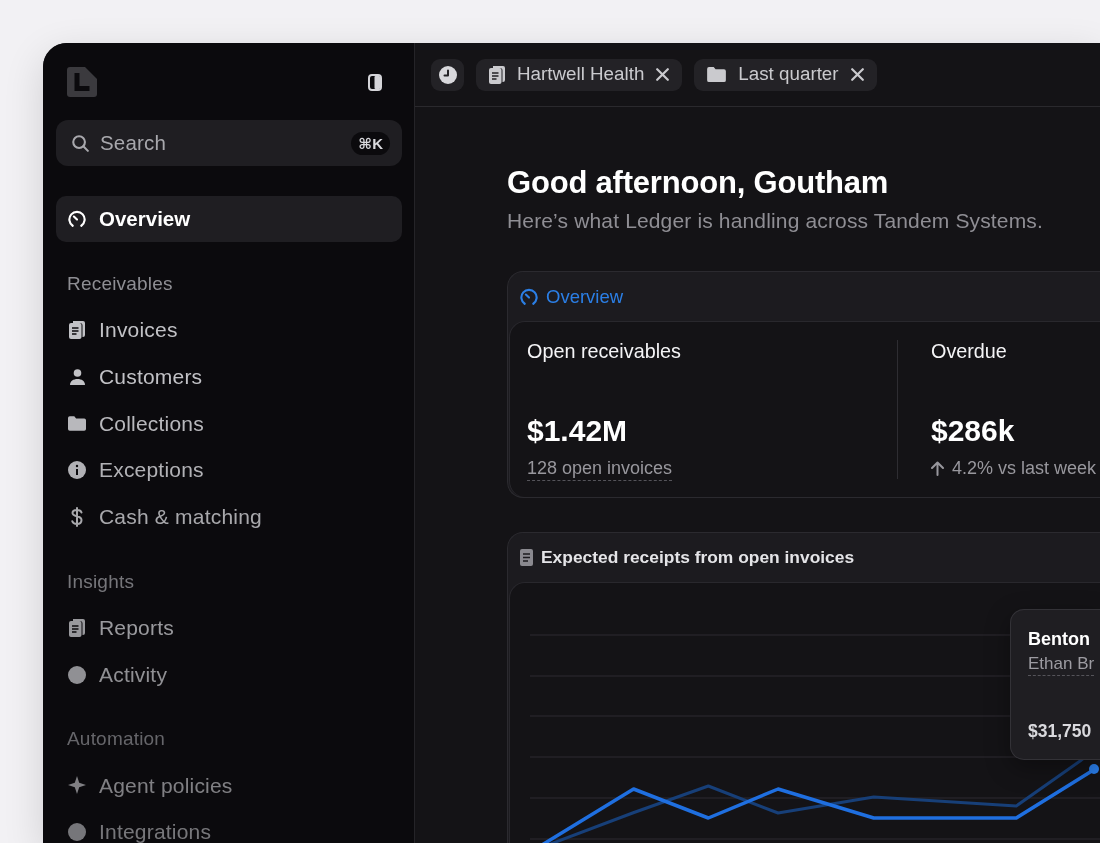 Image resolution: width=1100 pixels, height=843 pixels. Describe the element at coordinates (80, 143) in the screenshot. I see `search-icon` at that location.